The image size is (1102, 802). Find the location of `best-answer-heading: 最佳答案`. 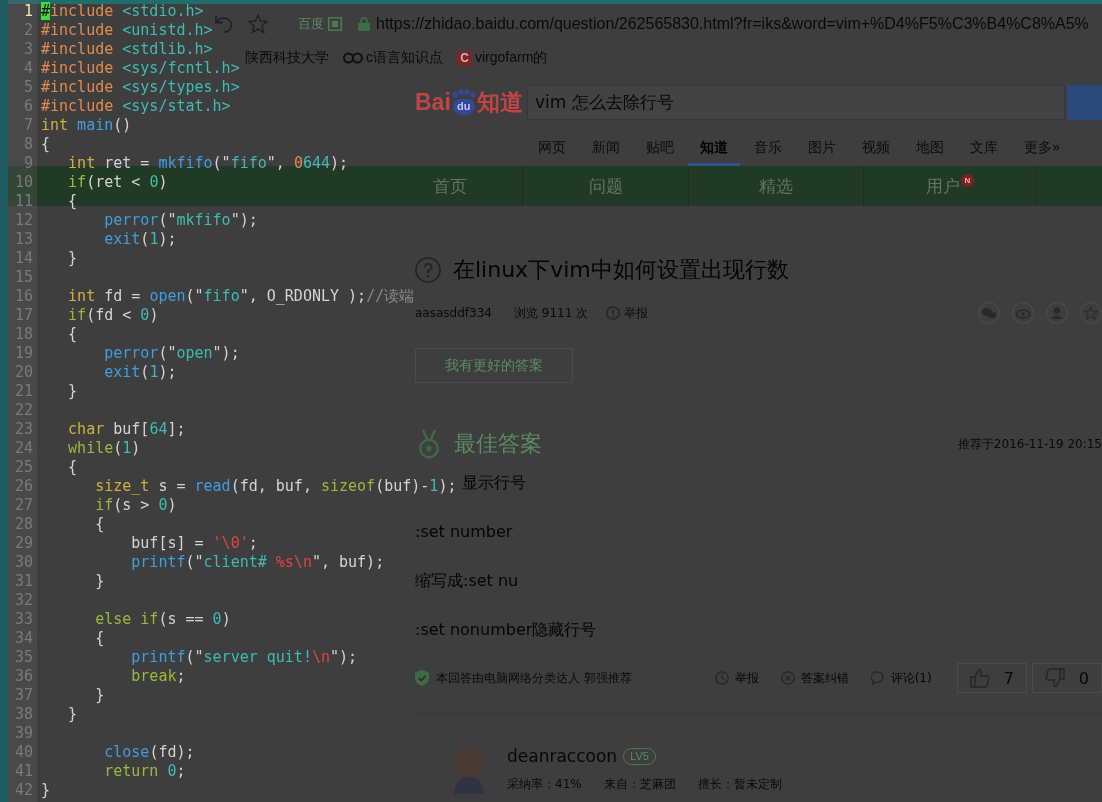

best-answer-heading: 最佳答案 is located at coordinates (498, 444).